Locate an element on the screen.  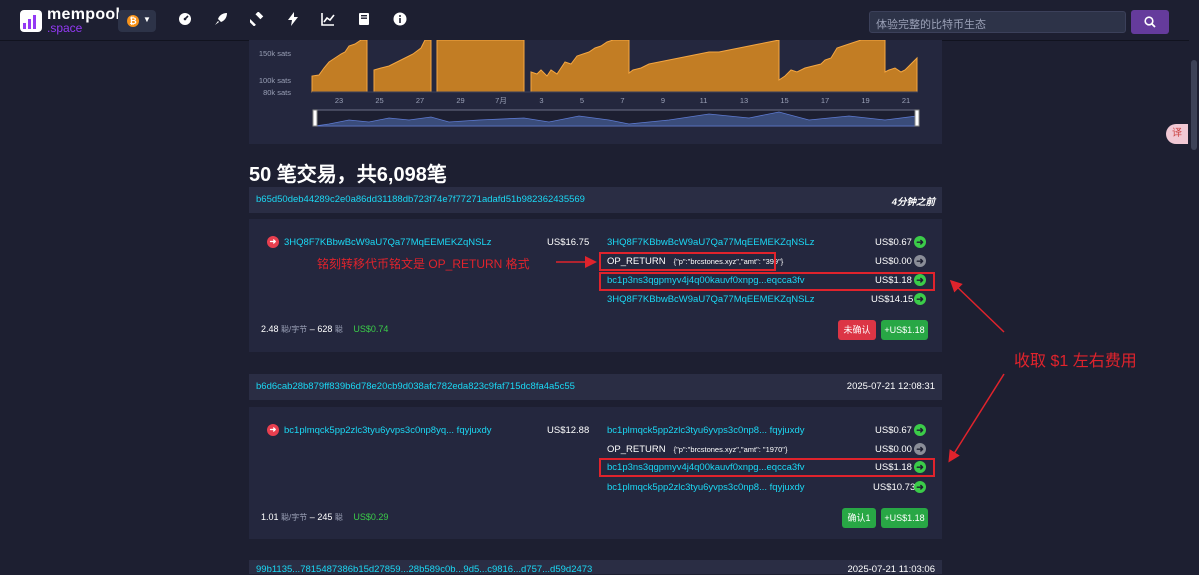
annotation-arrows is located at coordinates (780, 359).